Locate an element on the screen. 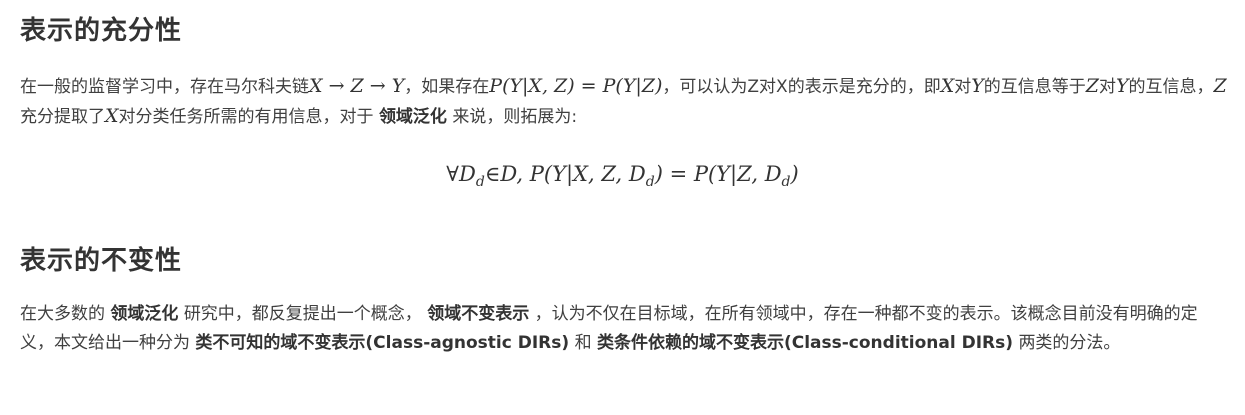 The image size is (1245, 415). bold-term-class-conditional-dirs: 类条件依赖的域不变表示(Class-conditional DIRs) is located at coordinates (805, 343).